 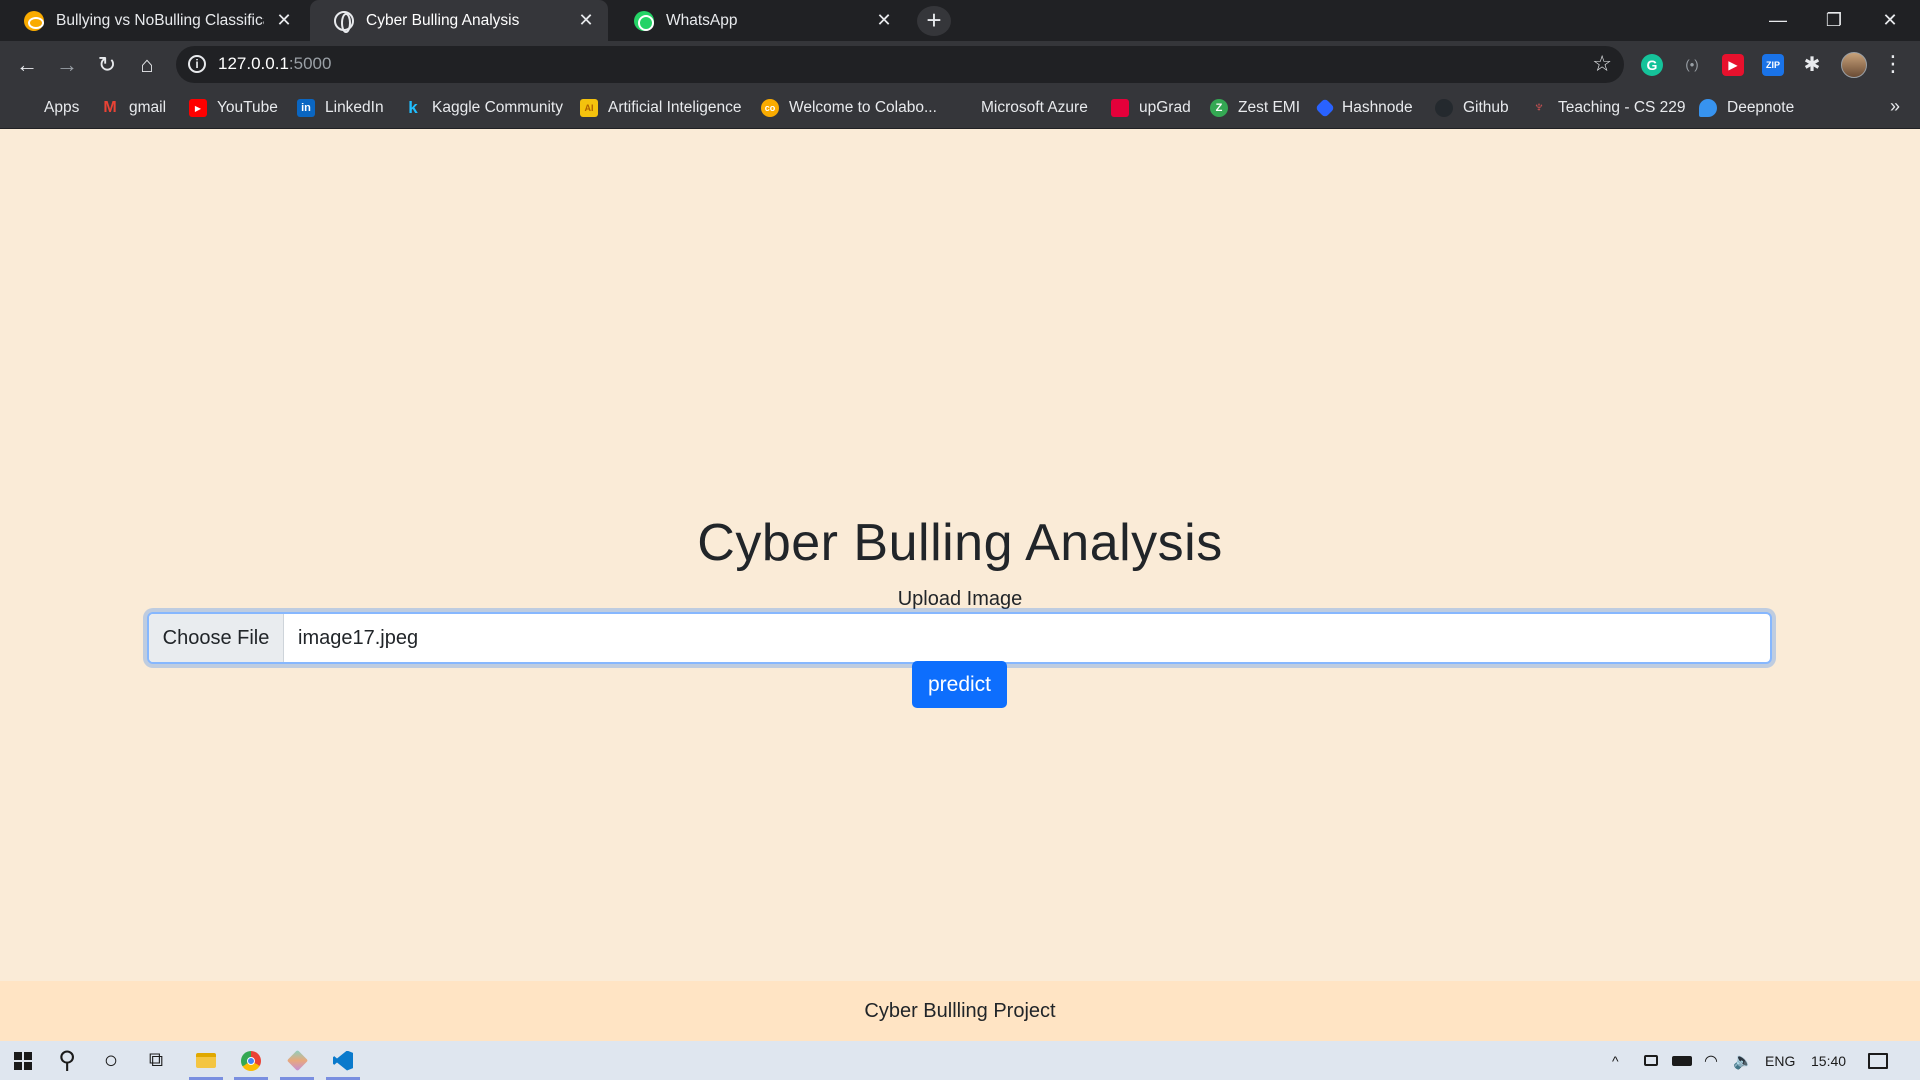 I want to click on tab-title: Bullying vs NoBulling Classificatio, so click(x=160, y=20).